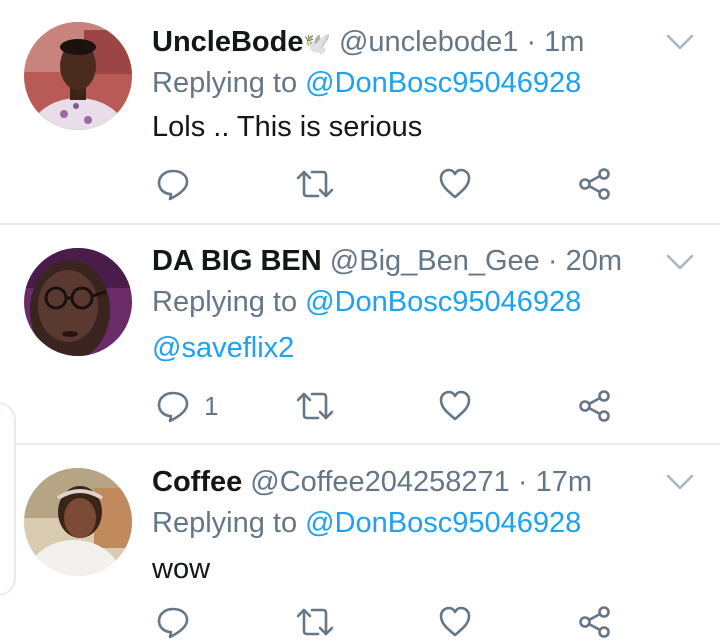  I want to click on share-button, so click(595, 622).